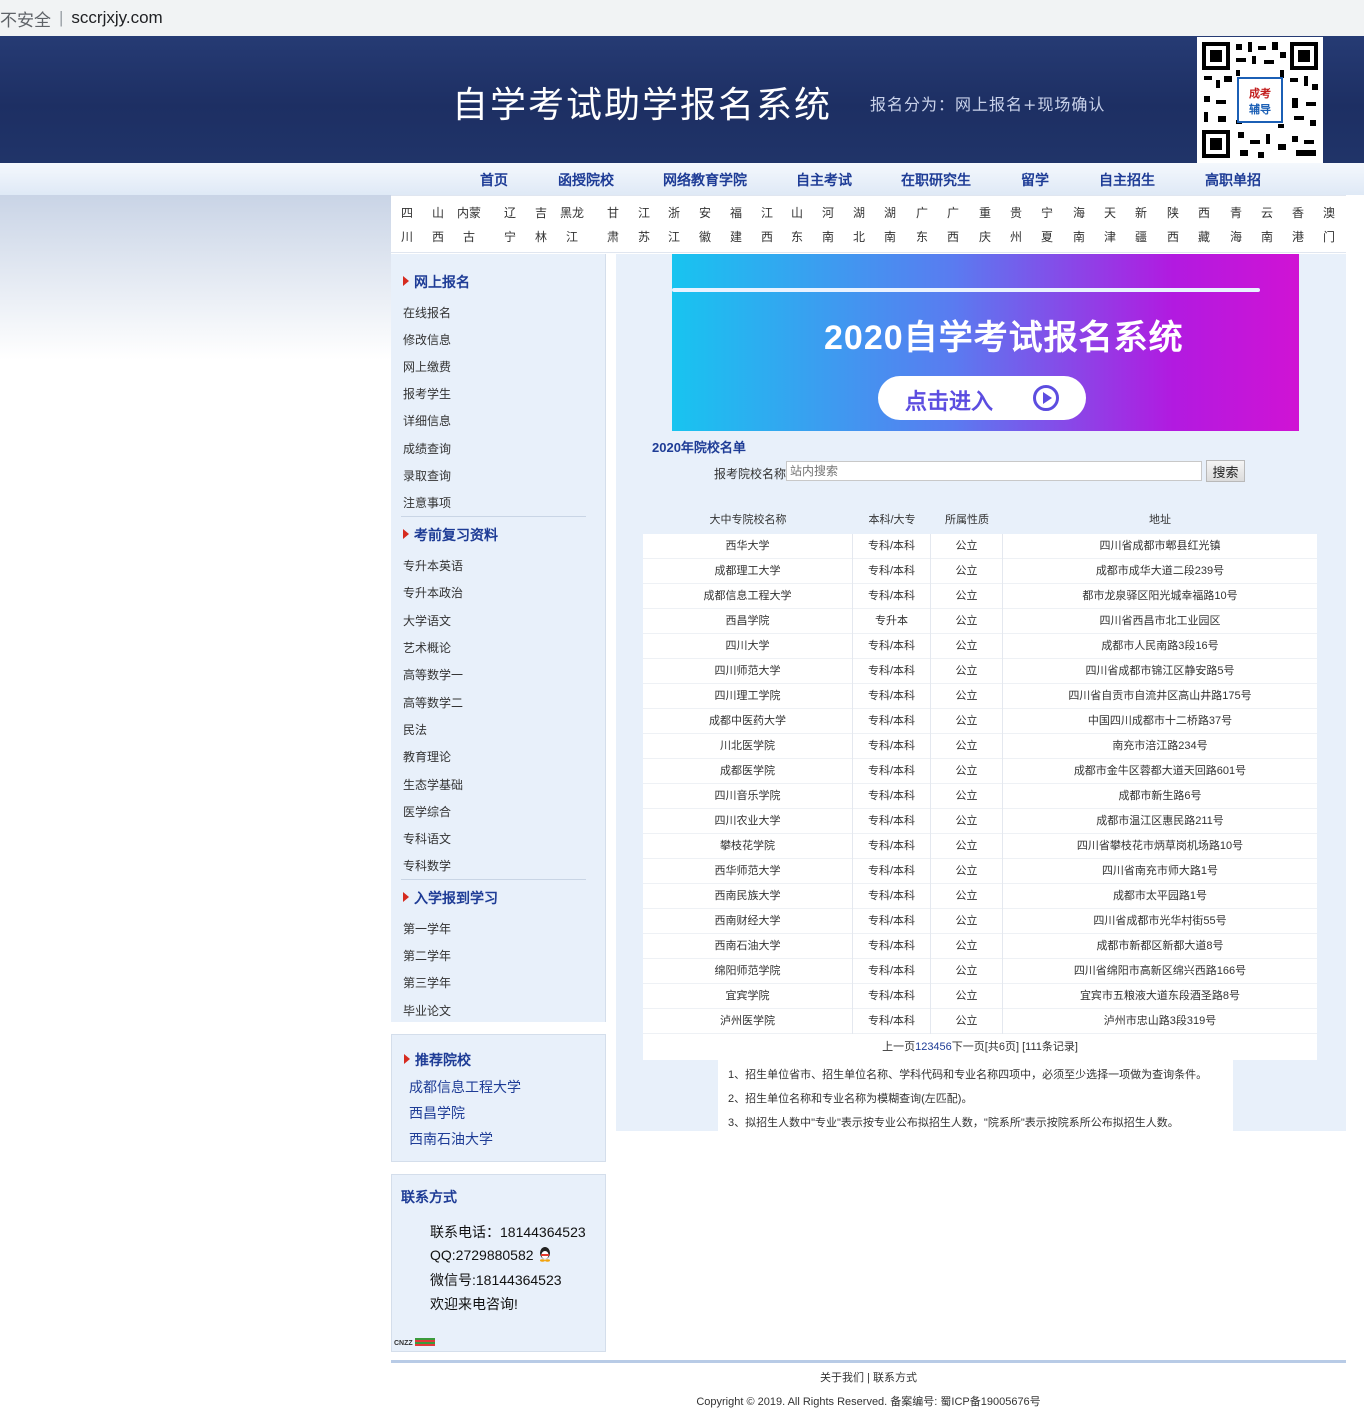 The width and height of the screenshot is (1364, 1409). Describe the element at coordinates (1141, 213) in the screenshot. I see `province-link: 新` at that location.